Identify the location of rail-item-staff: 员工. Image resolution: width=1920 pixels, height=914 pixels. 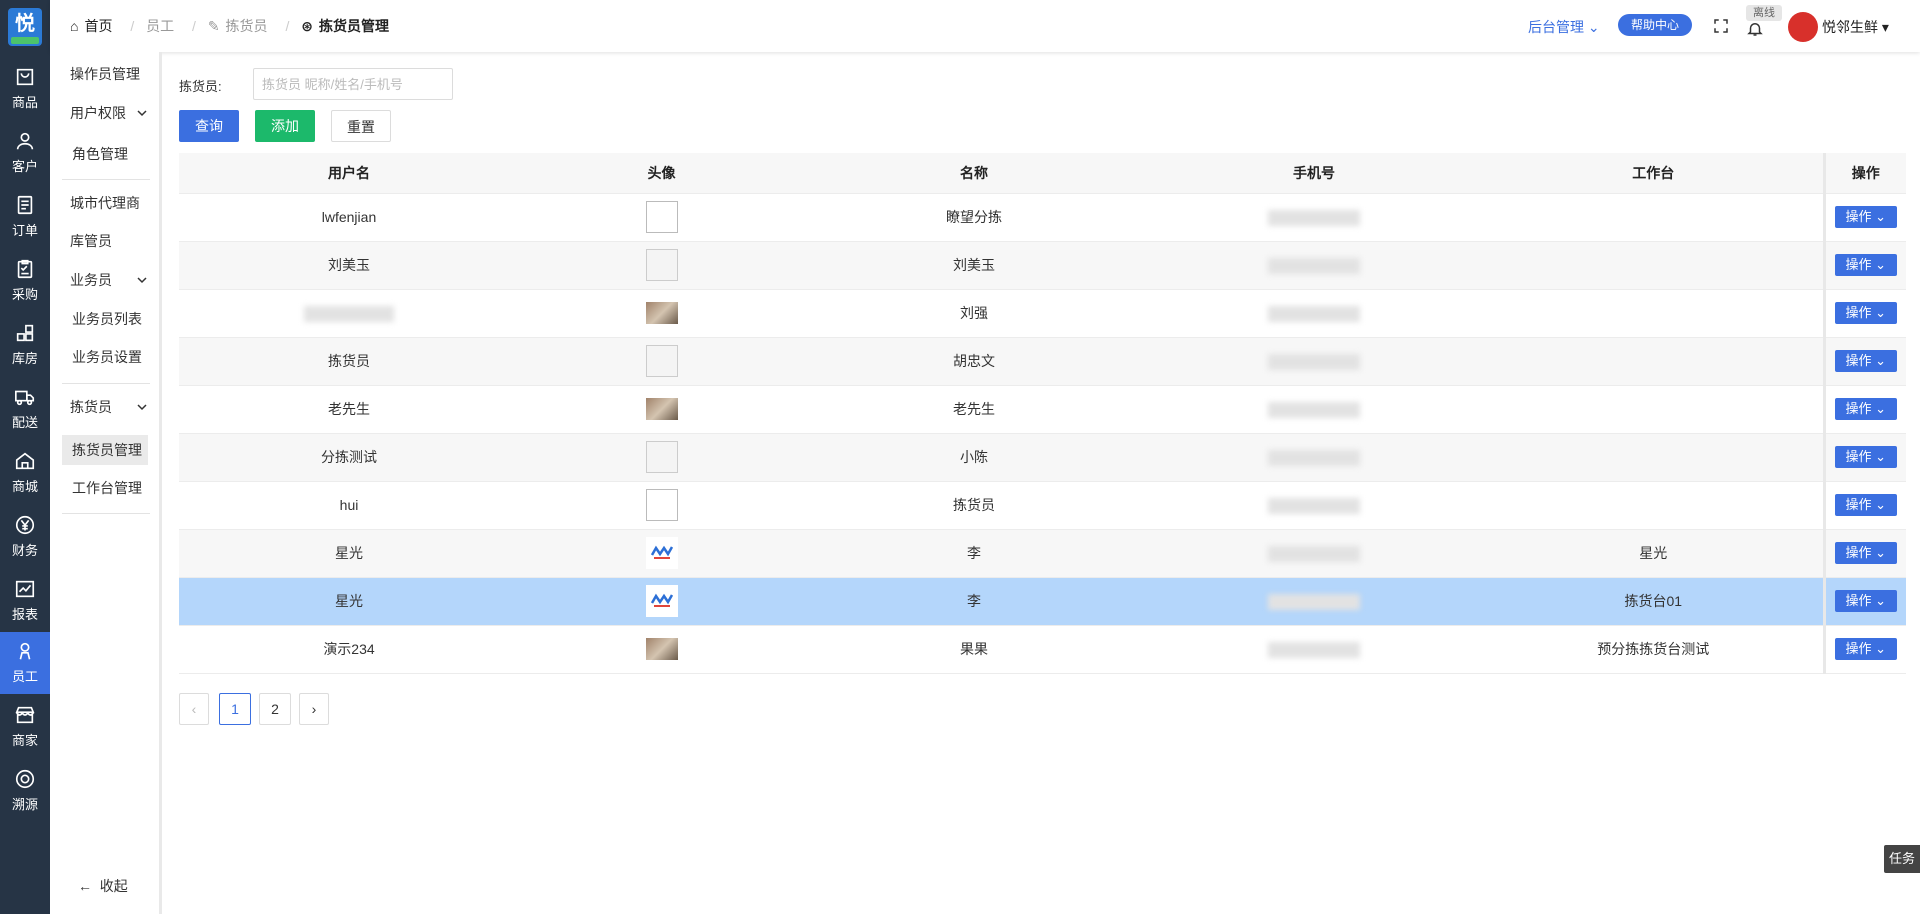
(25, 663).